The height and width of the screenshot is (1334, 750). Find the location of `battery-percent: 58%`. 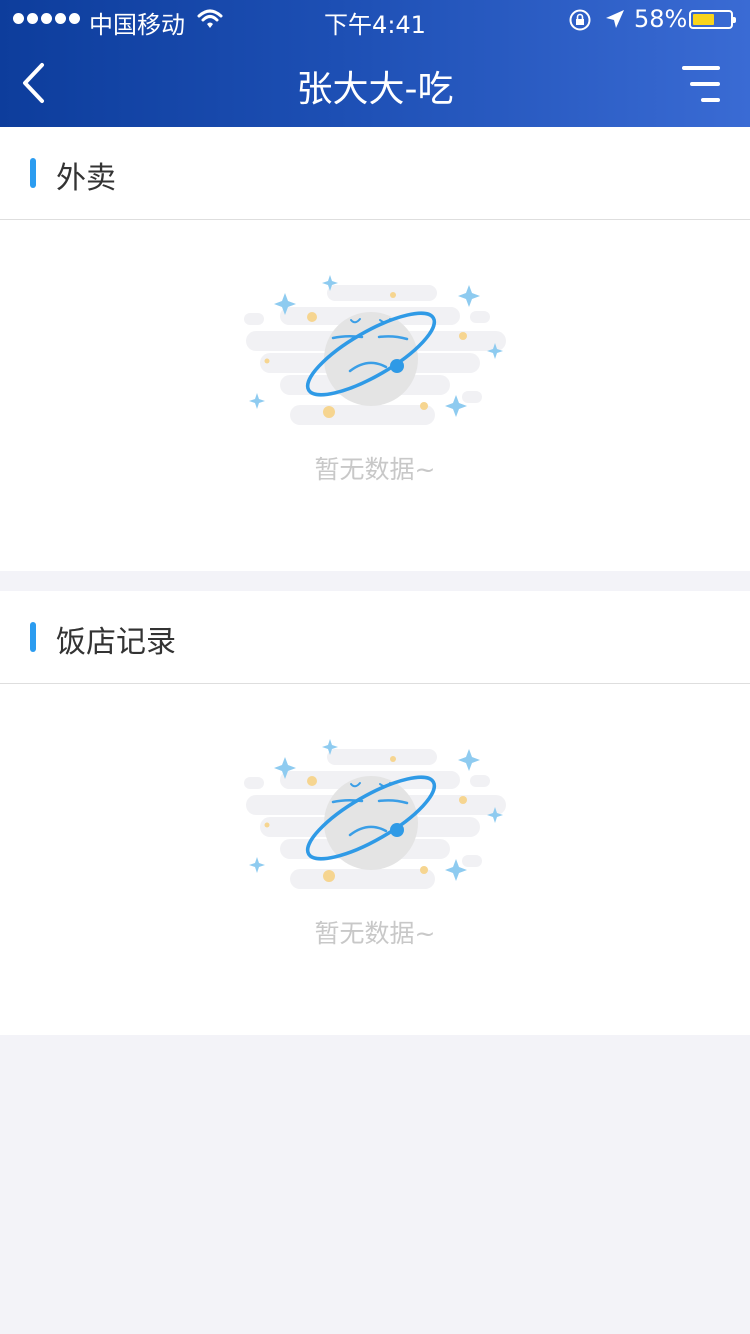

battery-percent: 58% is located at coordinates (661, 19).